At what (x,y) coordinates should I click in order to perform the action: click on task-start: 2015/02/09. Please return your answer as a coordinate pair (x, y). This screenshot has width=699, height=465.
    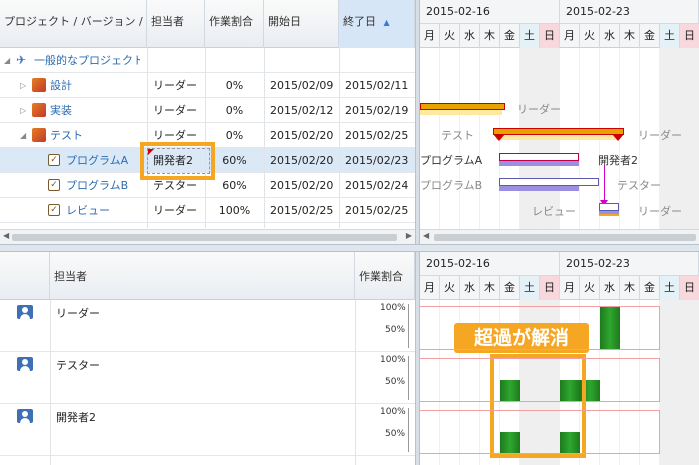
    Looking at the image, I should click on (304, 85).